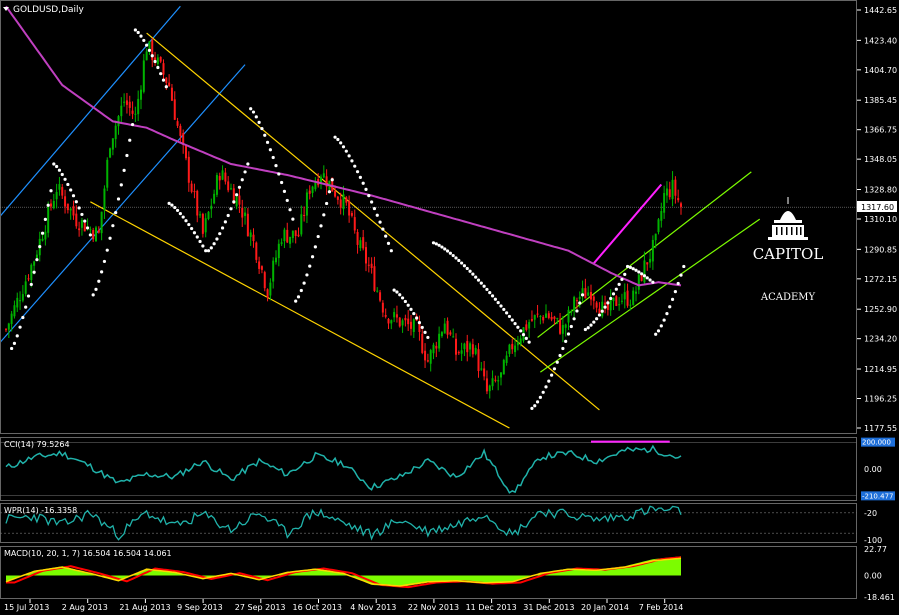 Image resolution: width=899 pixels, height=615 pixels. I want to click on x-tick-label: 11 Dec 2013, so click(491, 607).